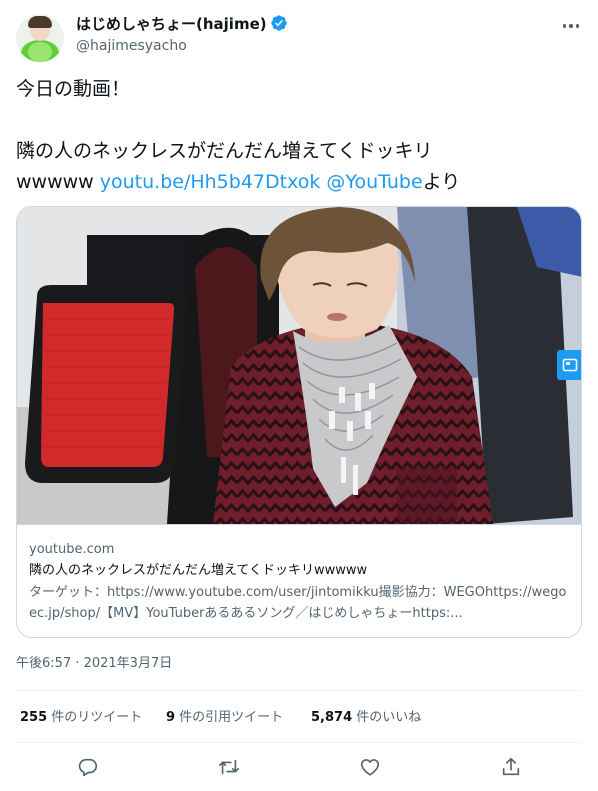 The image size is (598, 791). I want to click on likes-count: 5,874, so click(332, 717).